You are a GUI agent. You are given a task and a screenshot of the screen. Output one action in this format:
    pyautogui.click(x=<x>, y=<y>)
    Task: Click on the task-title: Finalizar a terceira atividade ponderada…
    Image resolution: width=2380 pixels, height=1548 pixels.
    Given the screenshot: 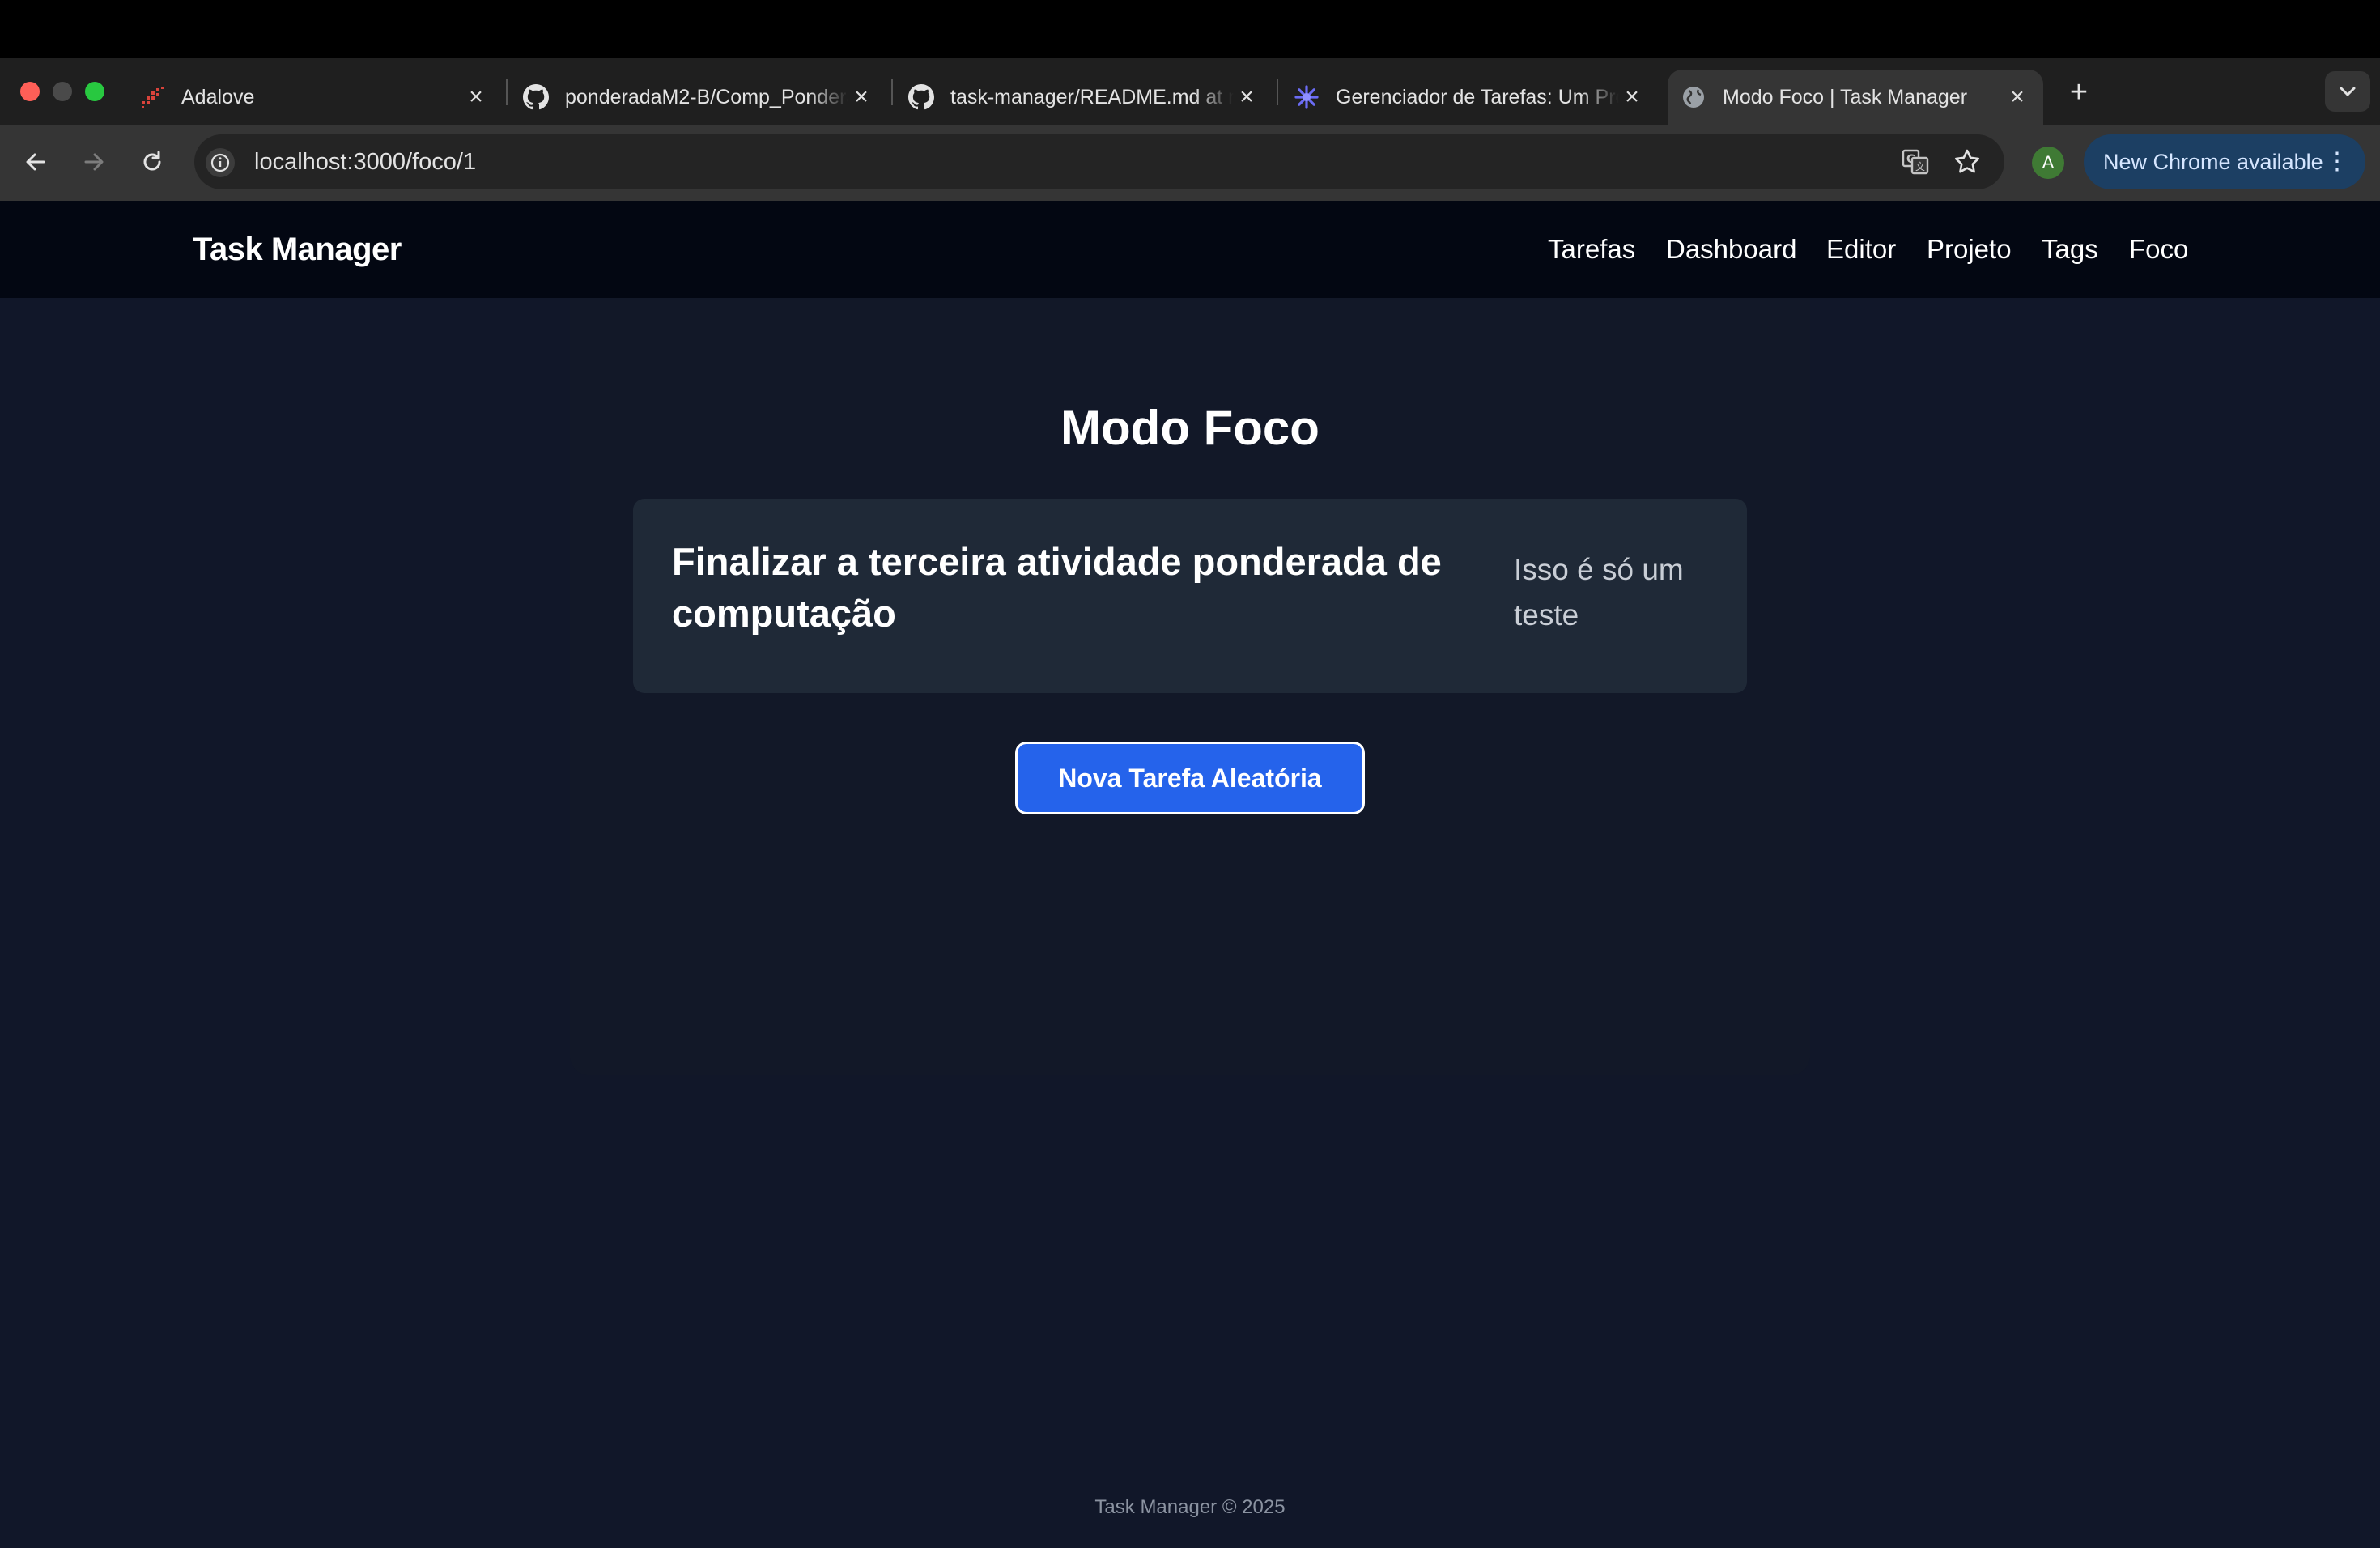 What is the action you would take?
    pyautogui.click(x=1057, y=588)
    